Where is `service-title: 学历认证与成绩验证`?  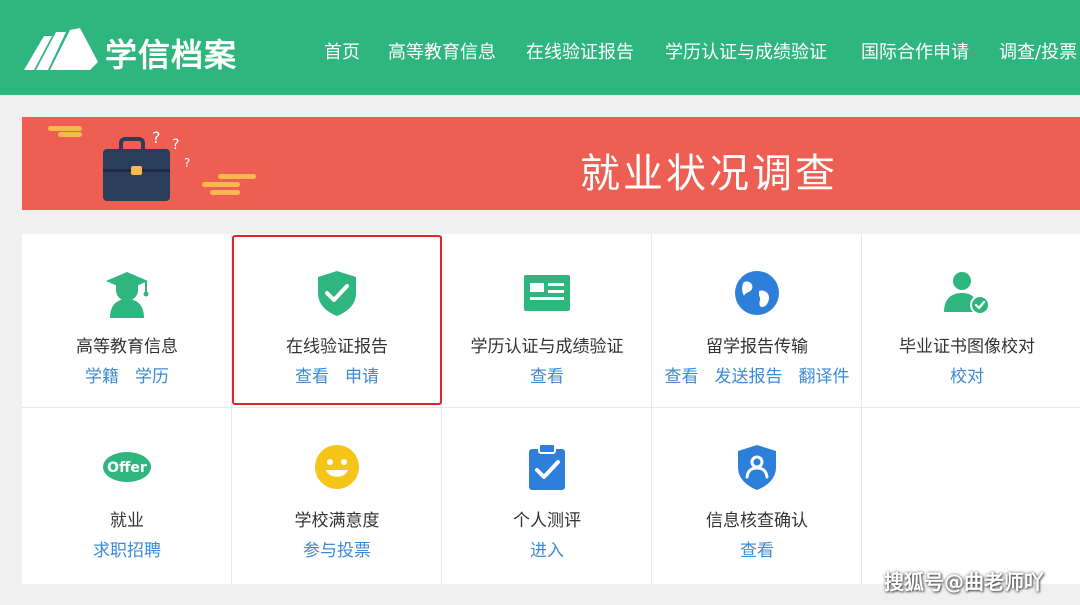
service-title: 学历认证与成绩验证 is located at coordinates (547, 347).